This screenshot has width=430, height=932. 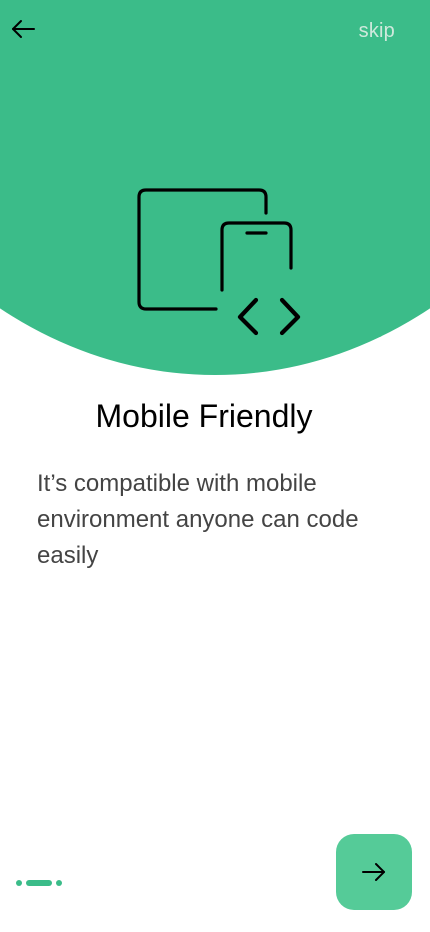 I want to click on skip-button: skip, so click(x=377, y=31).